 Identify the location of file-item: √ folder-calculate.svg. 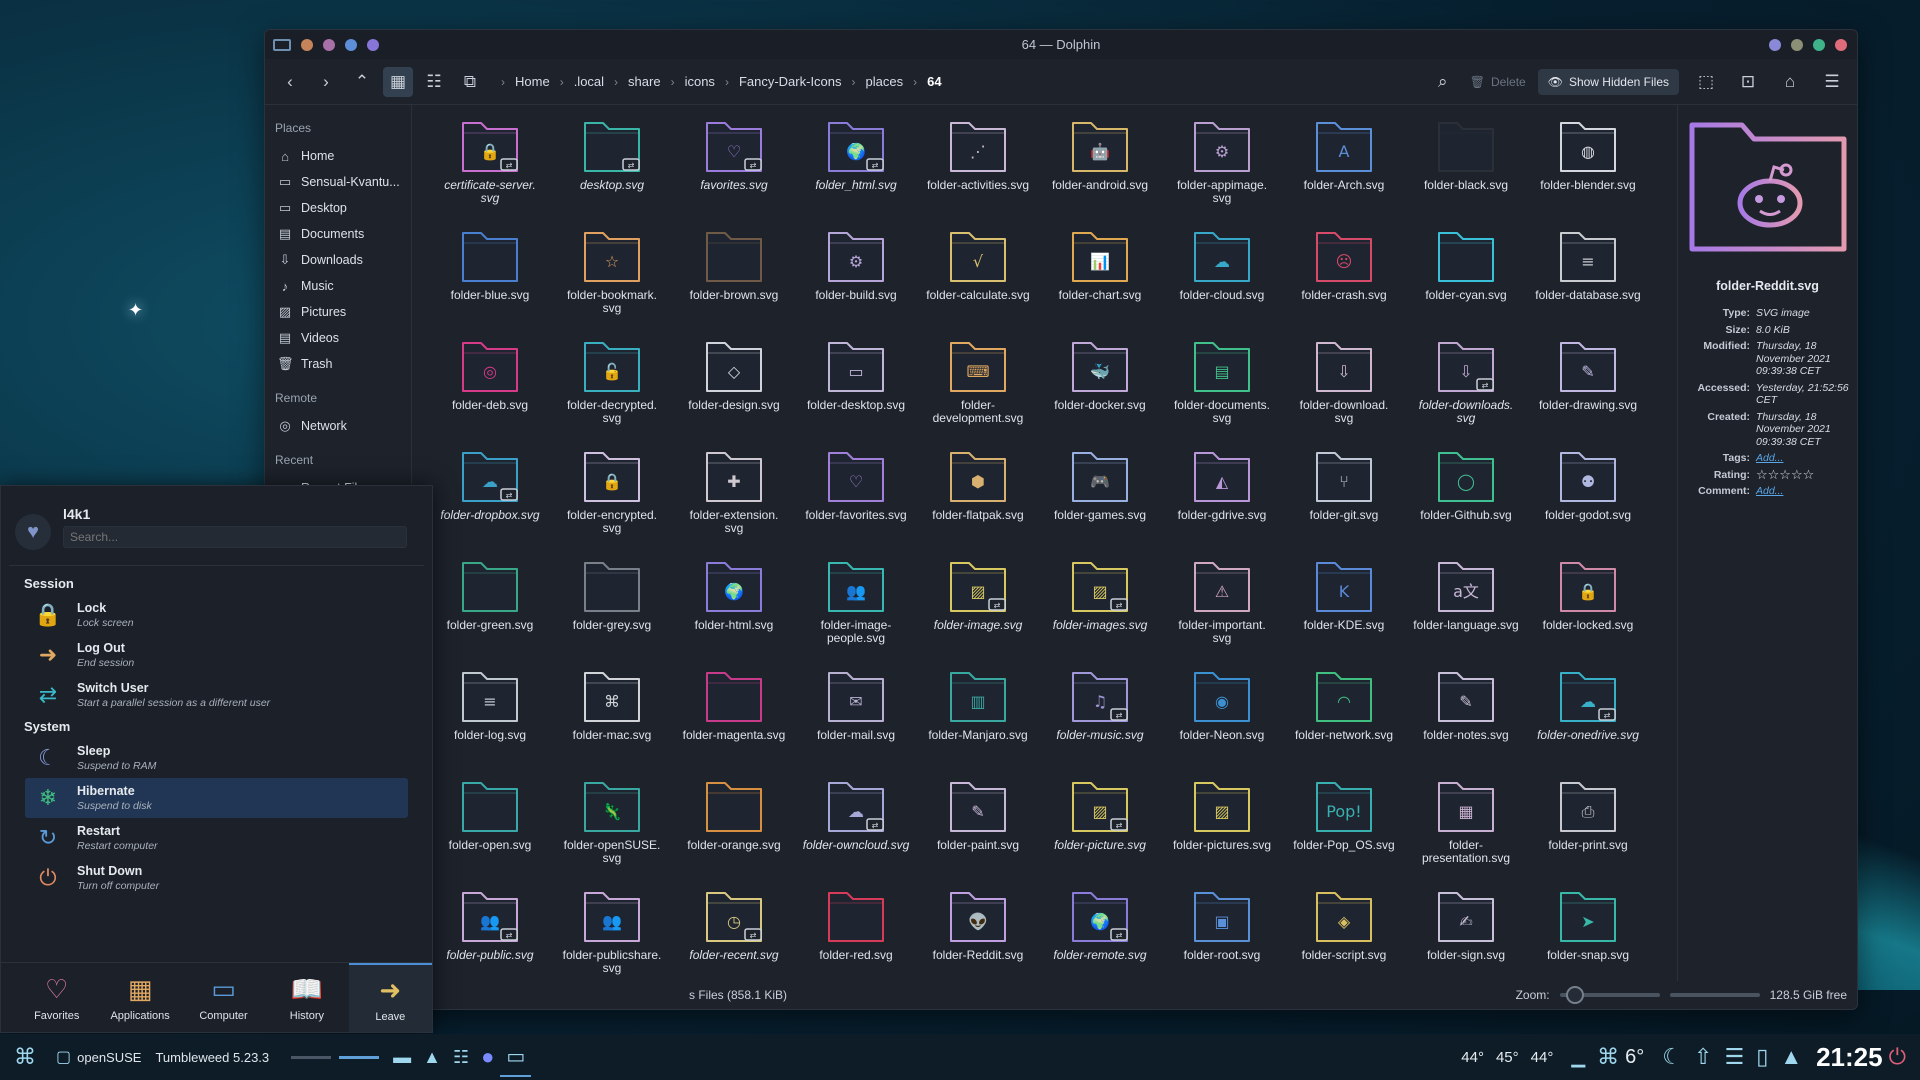
(978, 282).